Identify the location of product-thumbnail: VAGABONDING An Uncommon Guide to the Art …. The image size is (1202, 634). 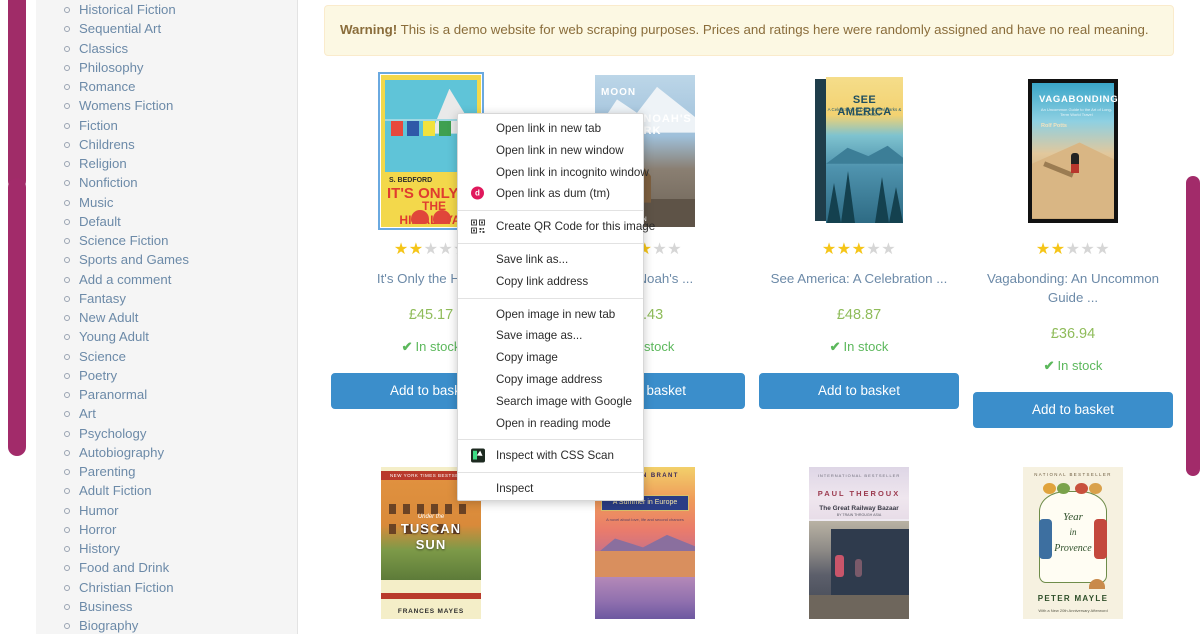
(1073, 150).